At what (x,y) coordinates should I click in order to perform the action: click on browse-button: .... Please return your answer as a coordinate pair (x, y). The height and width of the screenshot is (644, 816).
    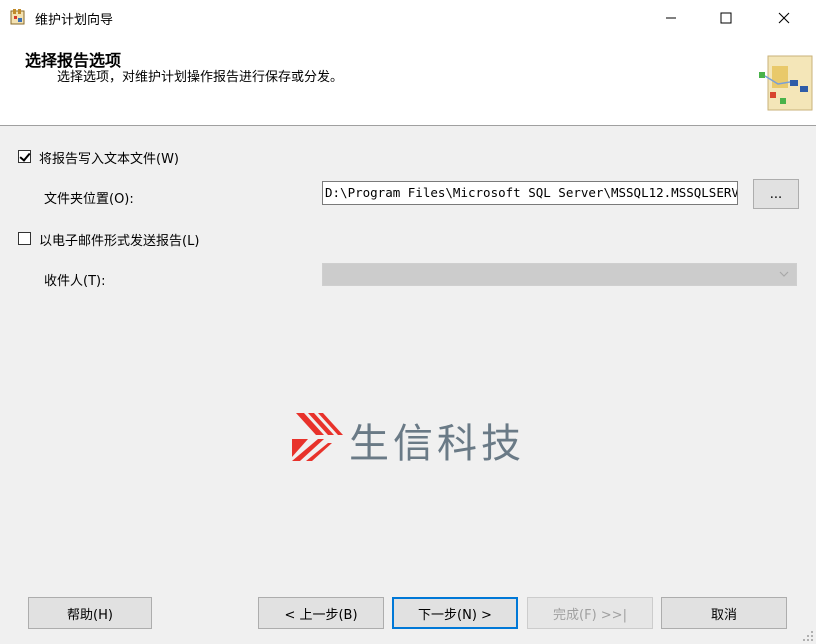
    Looking at the image, I should click on (776, 194).